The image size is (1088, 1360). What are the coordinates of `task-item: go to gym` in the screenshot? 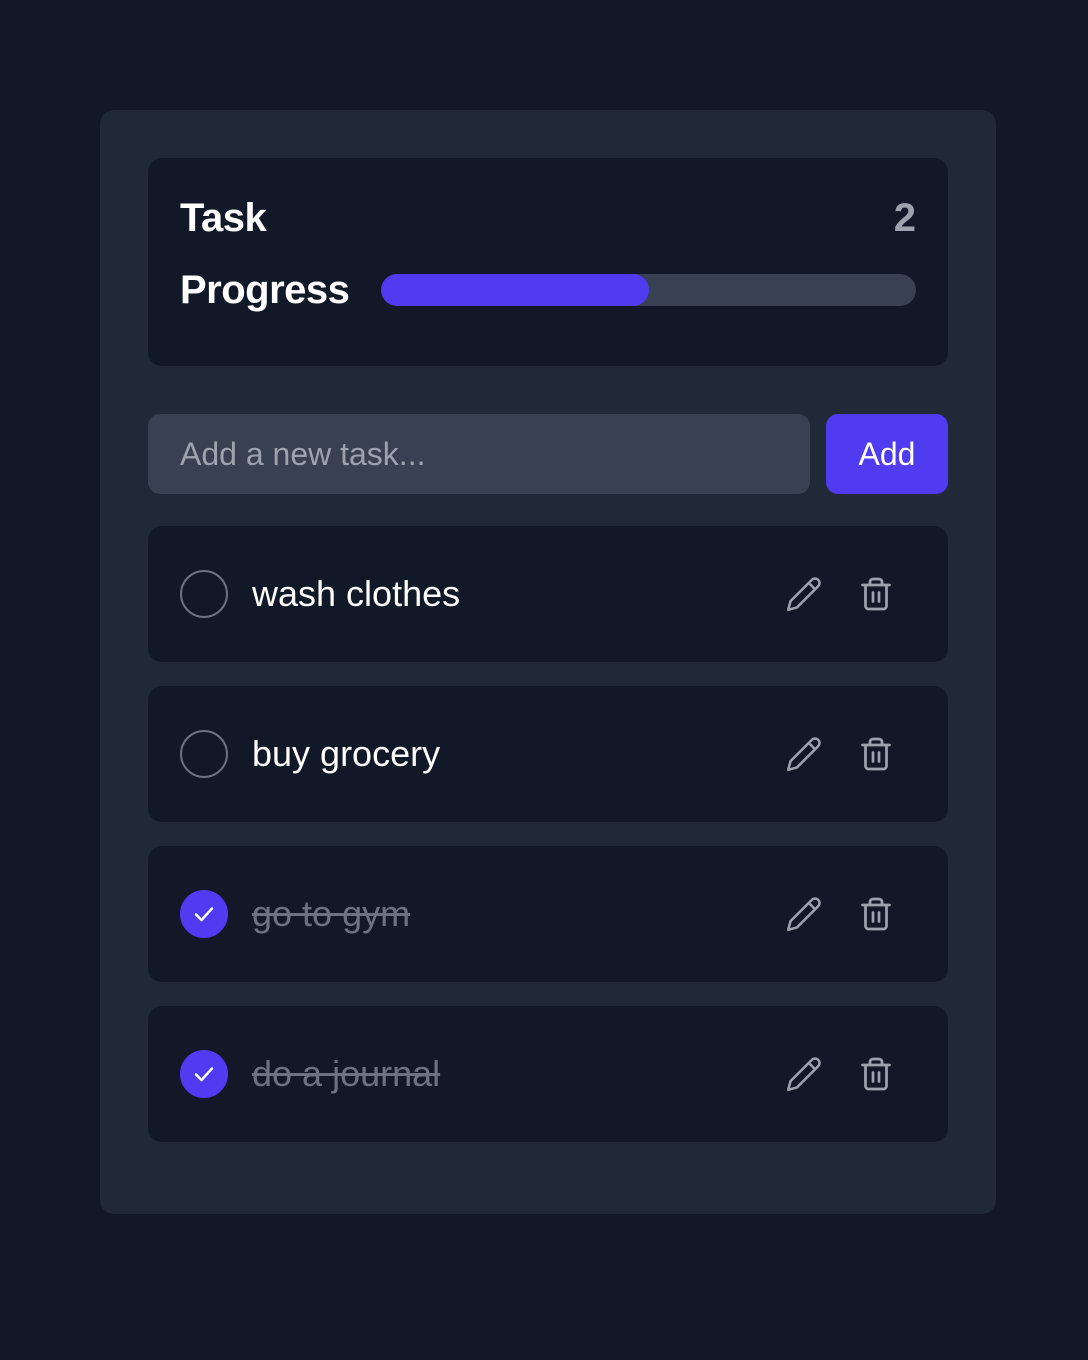 It's located at (548, 914).